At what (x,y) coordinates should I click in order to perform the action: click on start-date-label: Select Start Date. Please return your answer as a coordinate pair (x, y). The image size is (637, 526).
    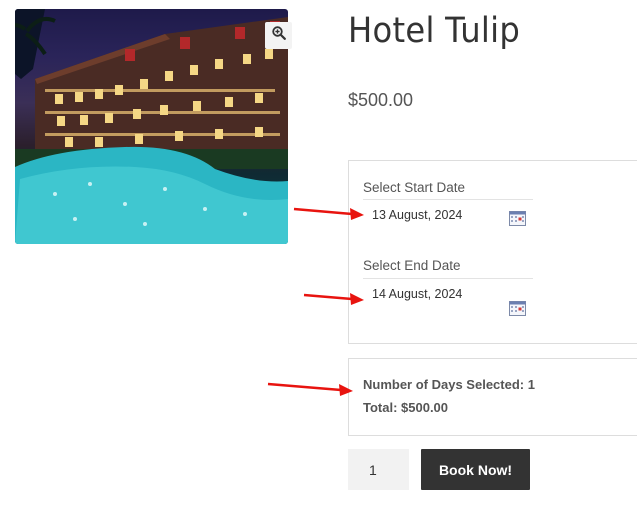
    Looking at the image, I should click on (414, 187).